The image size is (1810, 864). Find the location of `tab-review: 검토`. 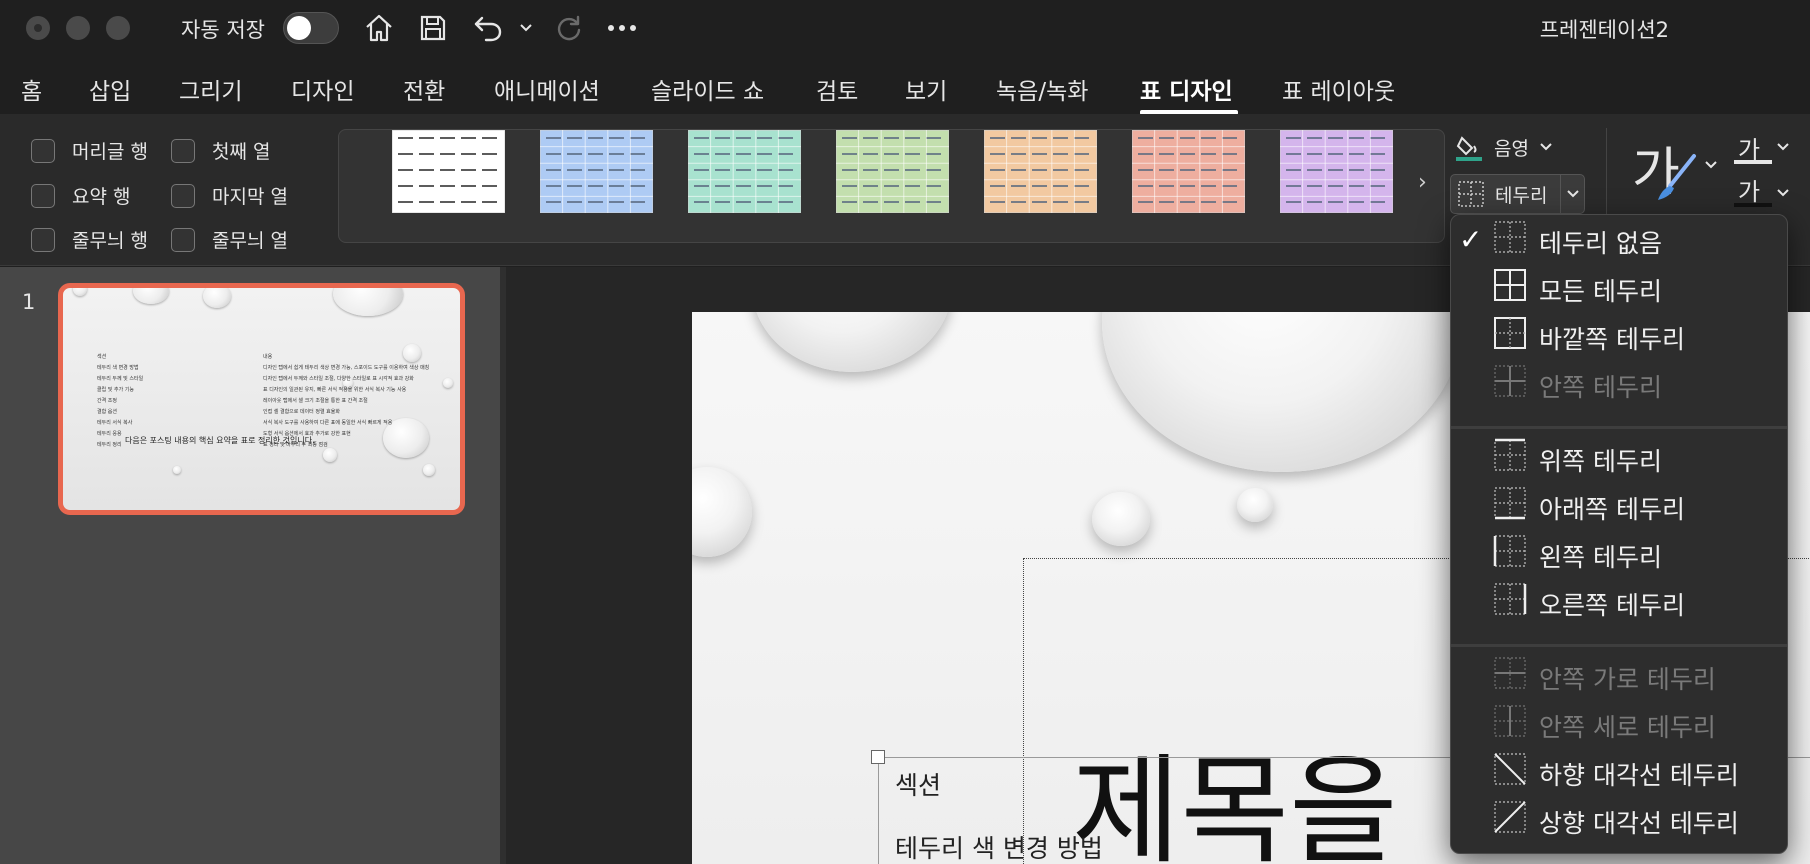

tab-review: 검토 is located at coordinates (837, 89).